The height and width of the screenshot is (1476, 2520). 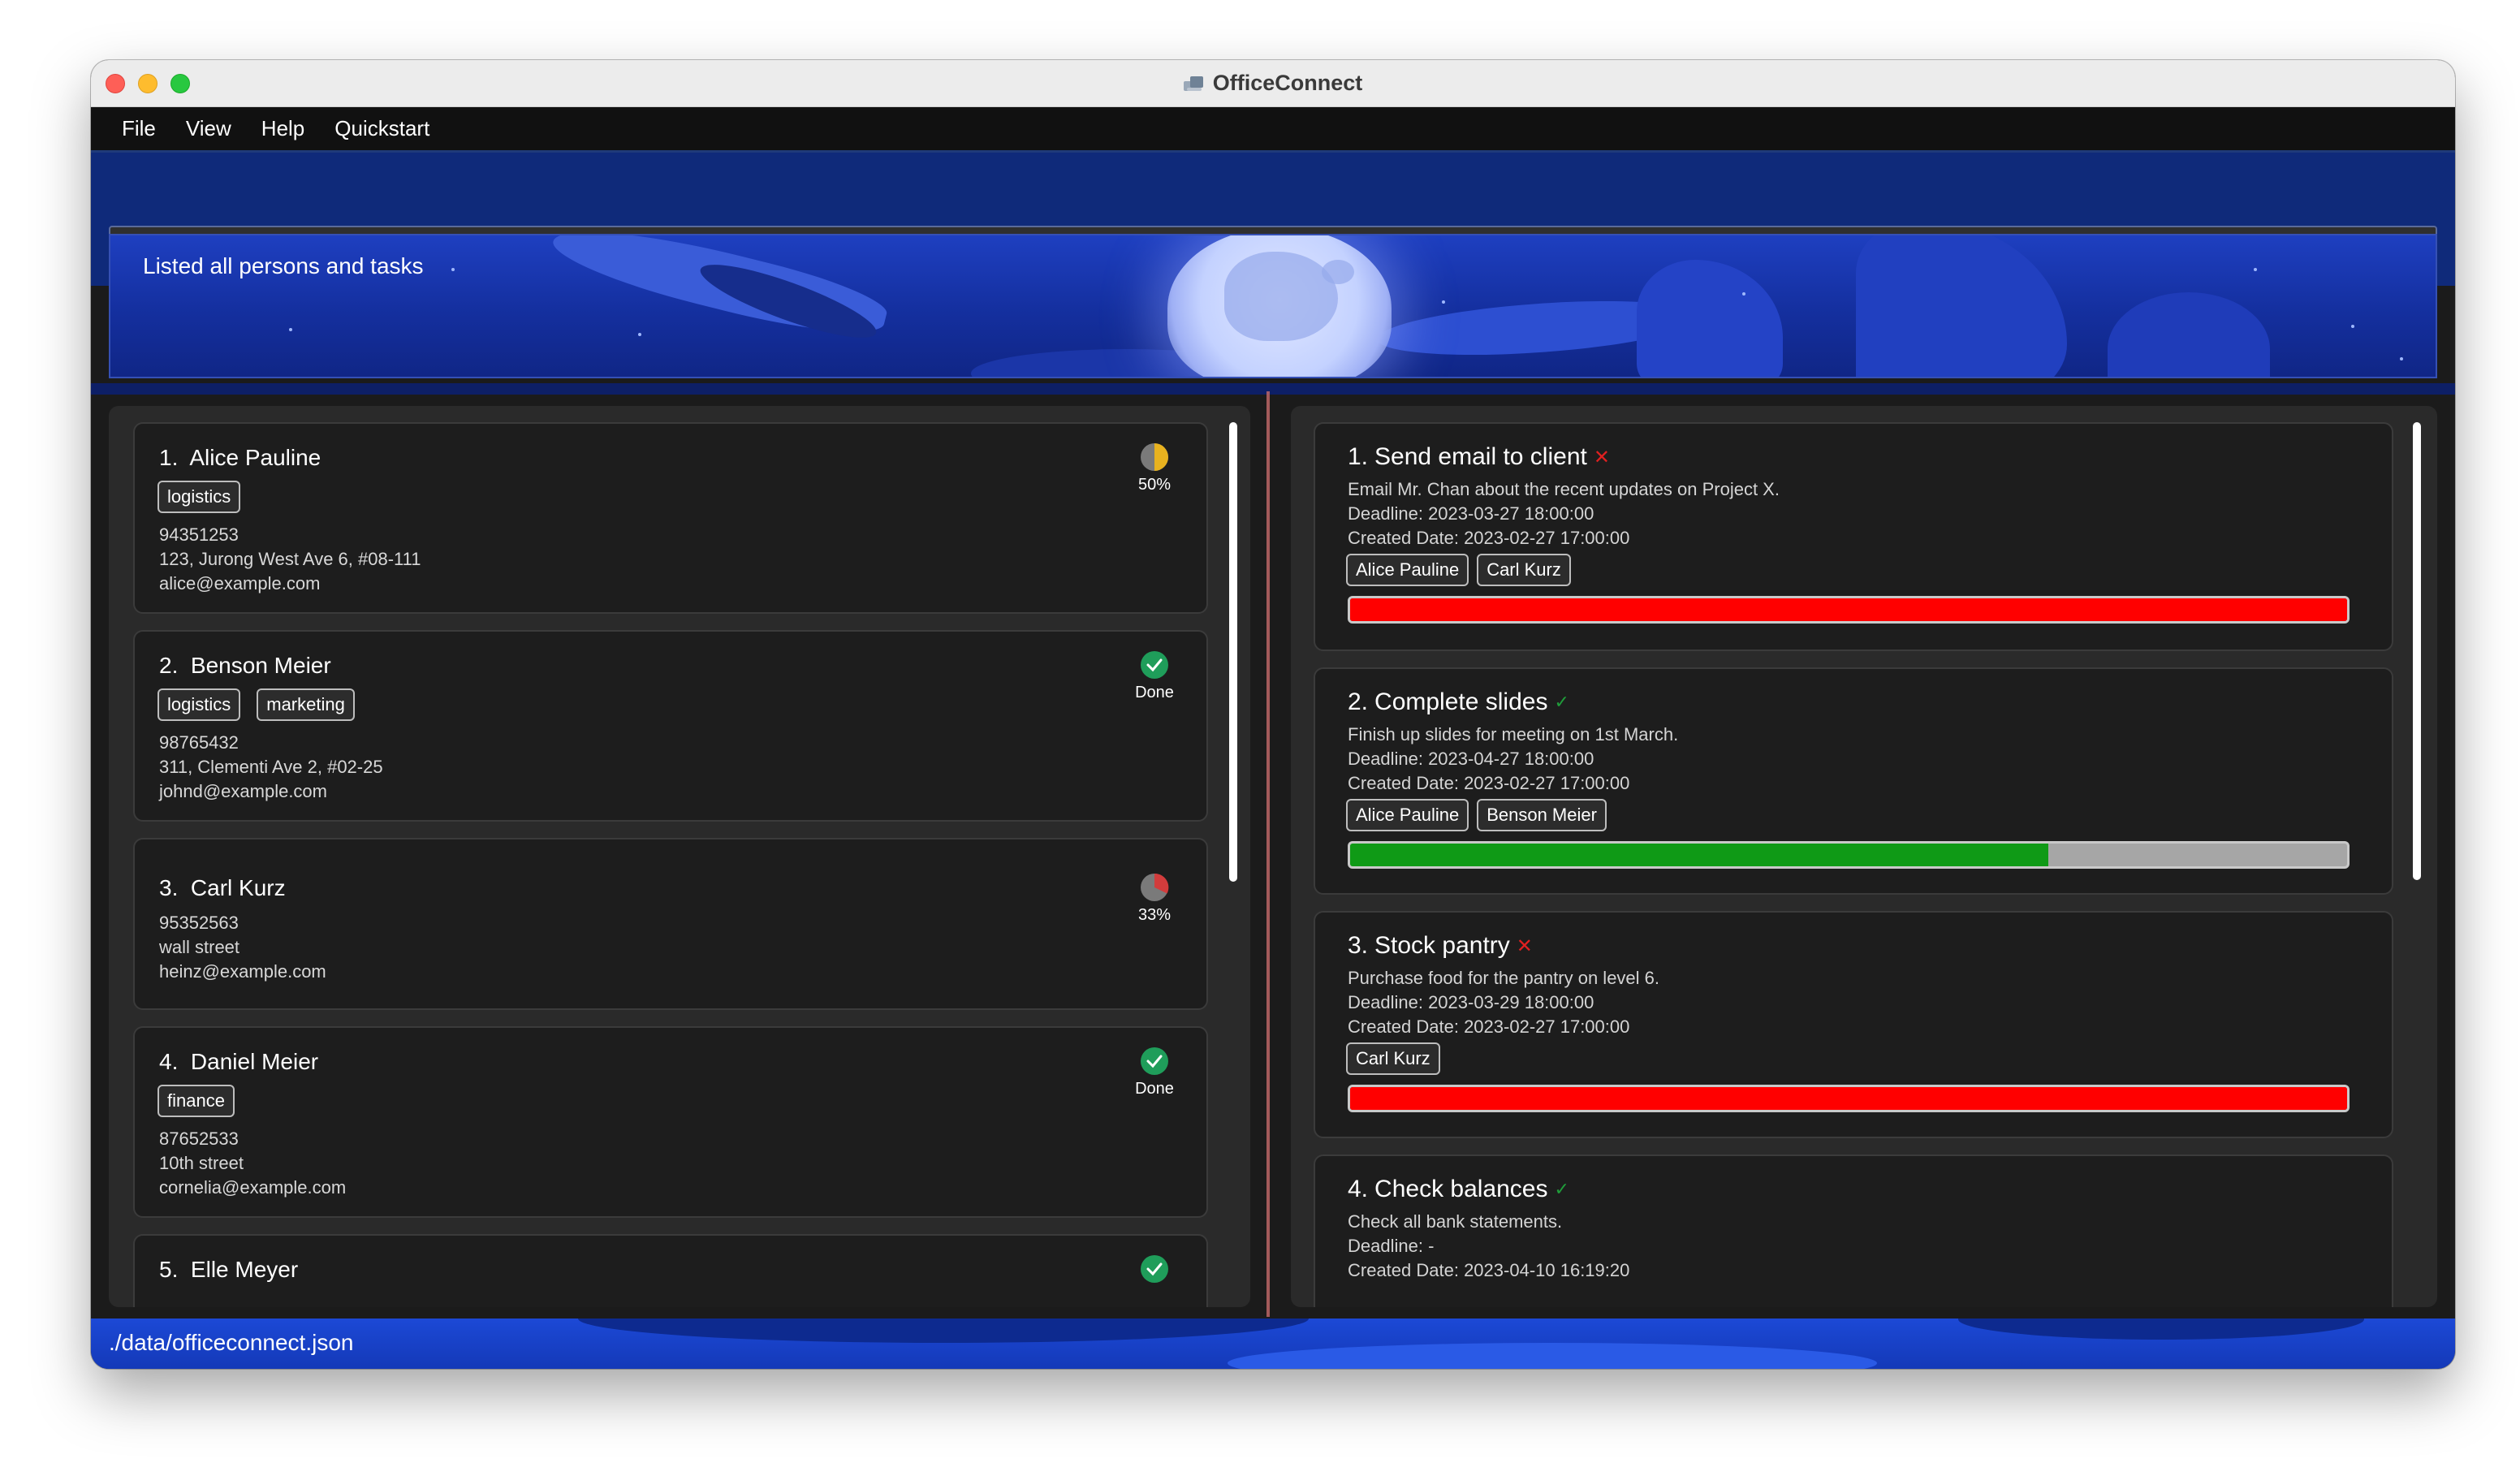 What do you see at coordinates (1455, 1221) in the screenshot?
I see `task-description: Check all bank statements.` at bounding box center [1455, 1221].